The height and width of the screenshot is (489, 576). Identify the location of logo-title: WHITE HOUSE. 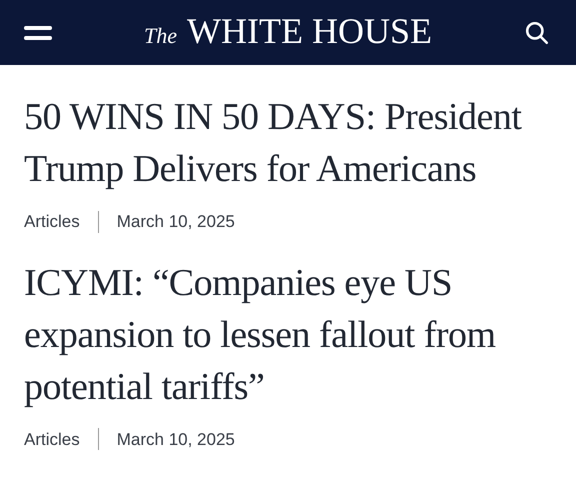
(309, 31).